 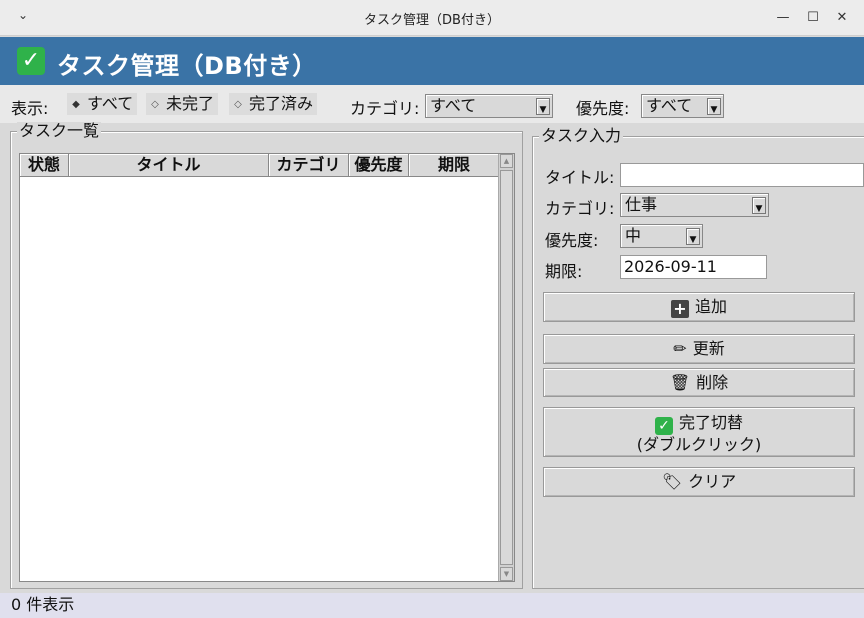 What do you see at coordinates (489, 106) in the screenshot?
I see `category-filter-select: すべて ▼` at bounding box center [489, 106].